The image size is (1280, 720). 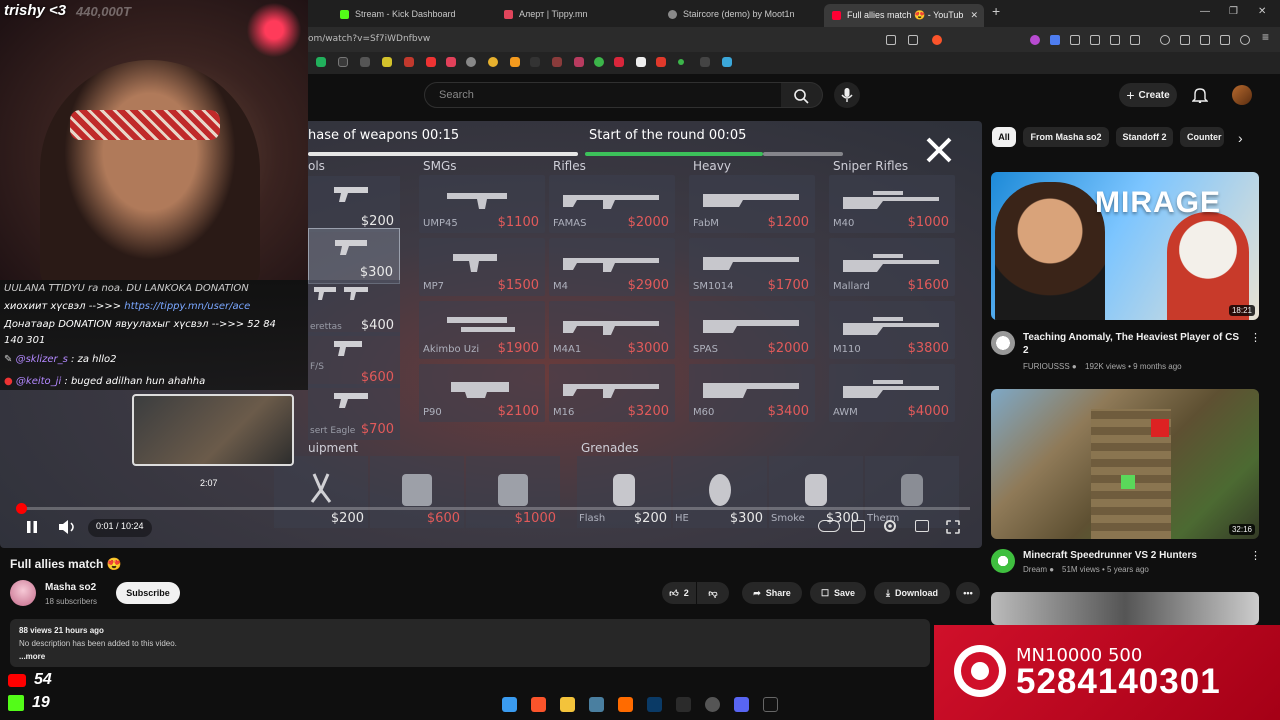 What do you see at coordinates (1205, 40) in the screenshot?
I see `wallet-icon` at bounding box center [1205, 40].